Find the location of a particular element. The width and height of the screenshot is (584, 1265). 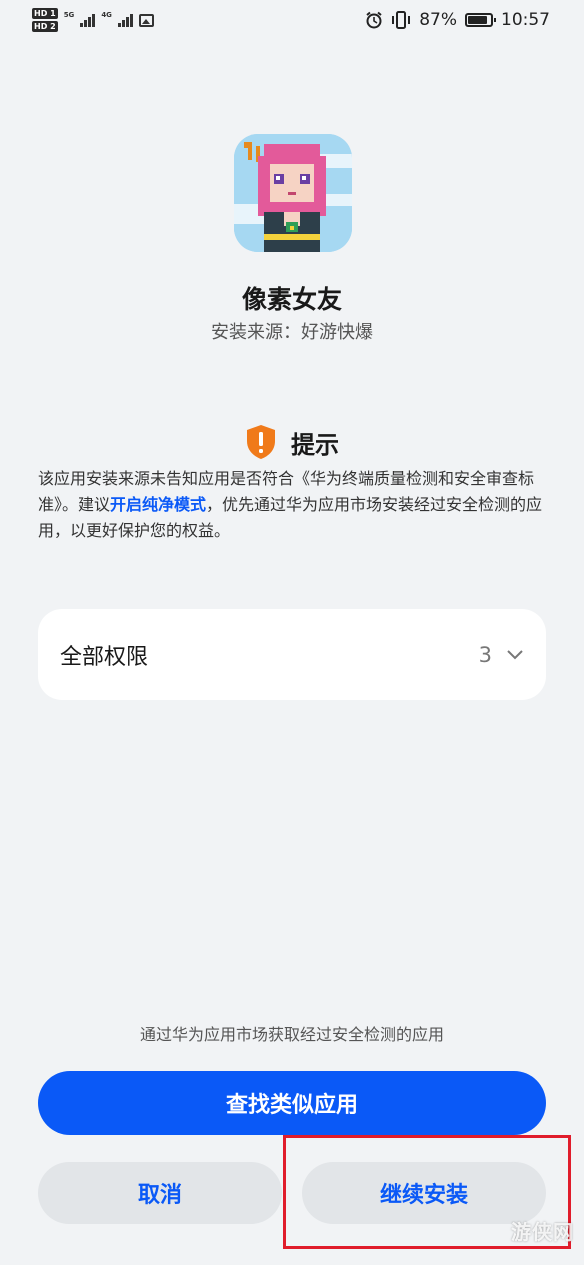

notice-title: 提示 is located at coordinates (315, 444).